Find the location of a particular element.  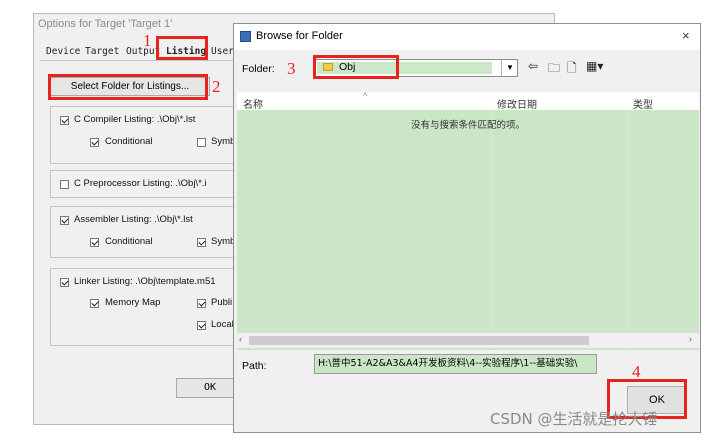

back-arrow-icon: ⇦ is located at coordinates (533, 66).